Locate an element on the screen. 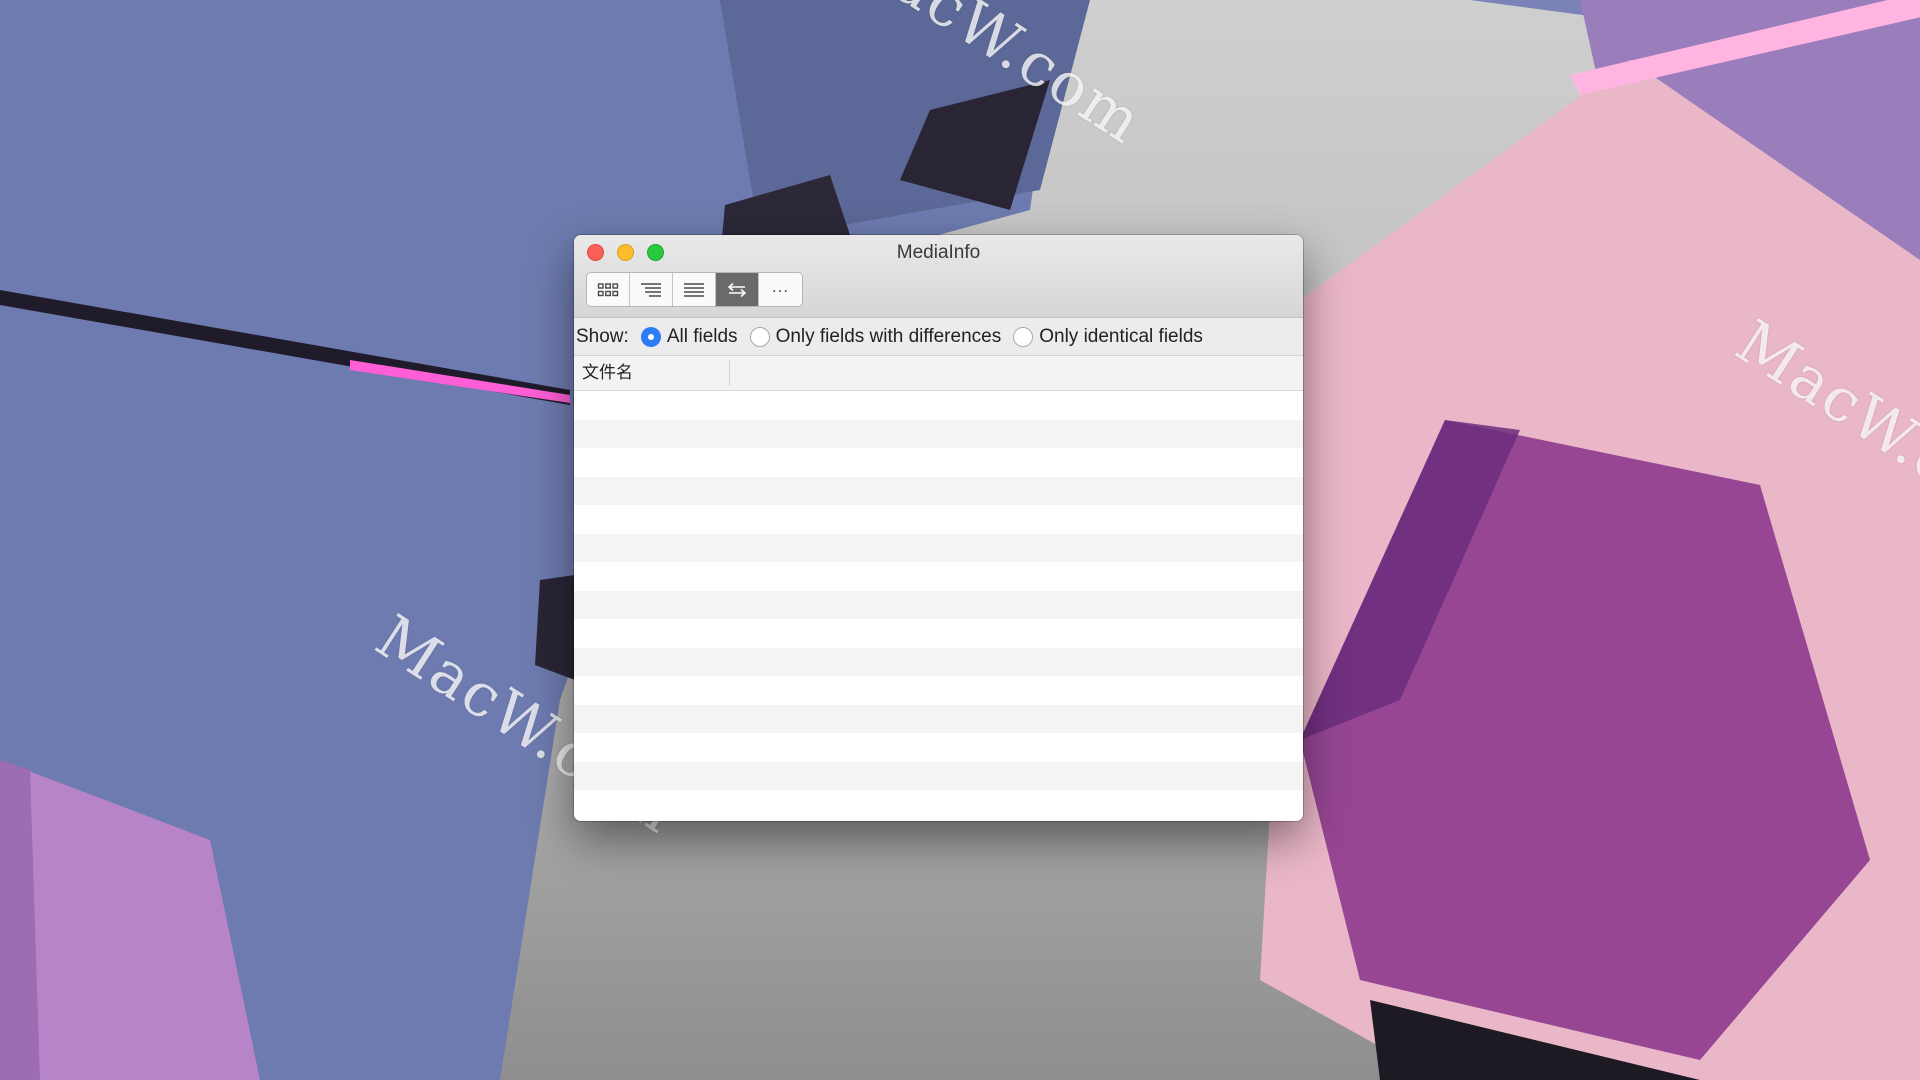 The width and height of the screenshot is (1920, 1080). grid-view-button is located at coordinates (608, 289).